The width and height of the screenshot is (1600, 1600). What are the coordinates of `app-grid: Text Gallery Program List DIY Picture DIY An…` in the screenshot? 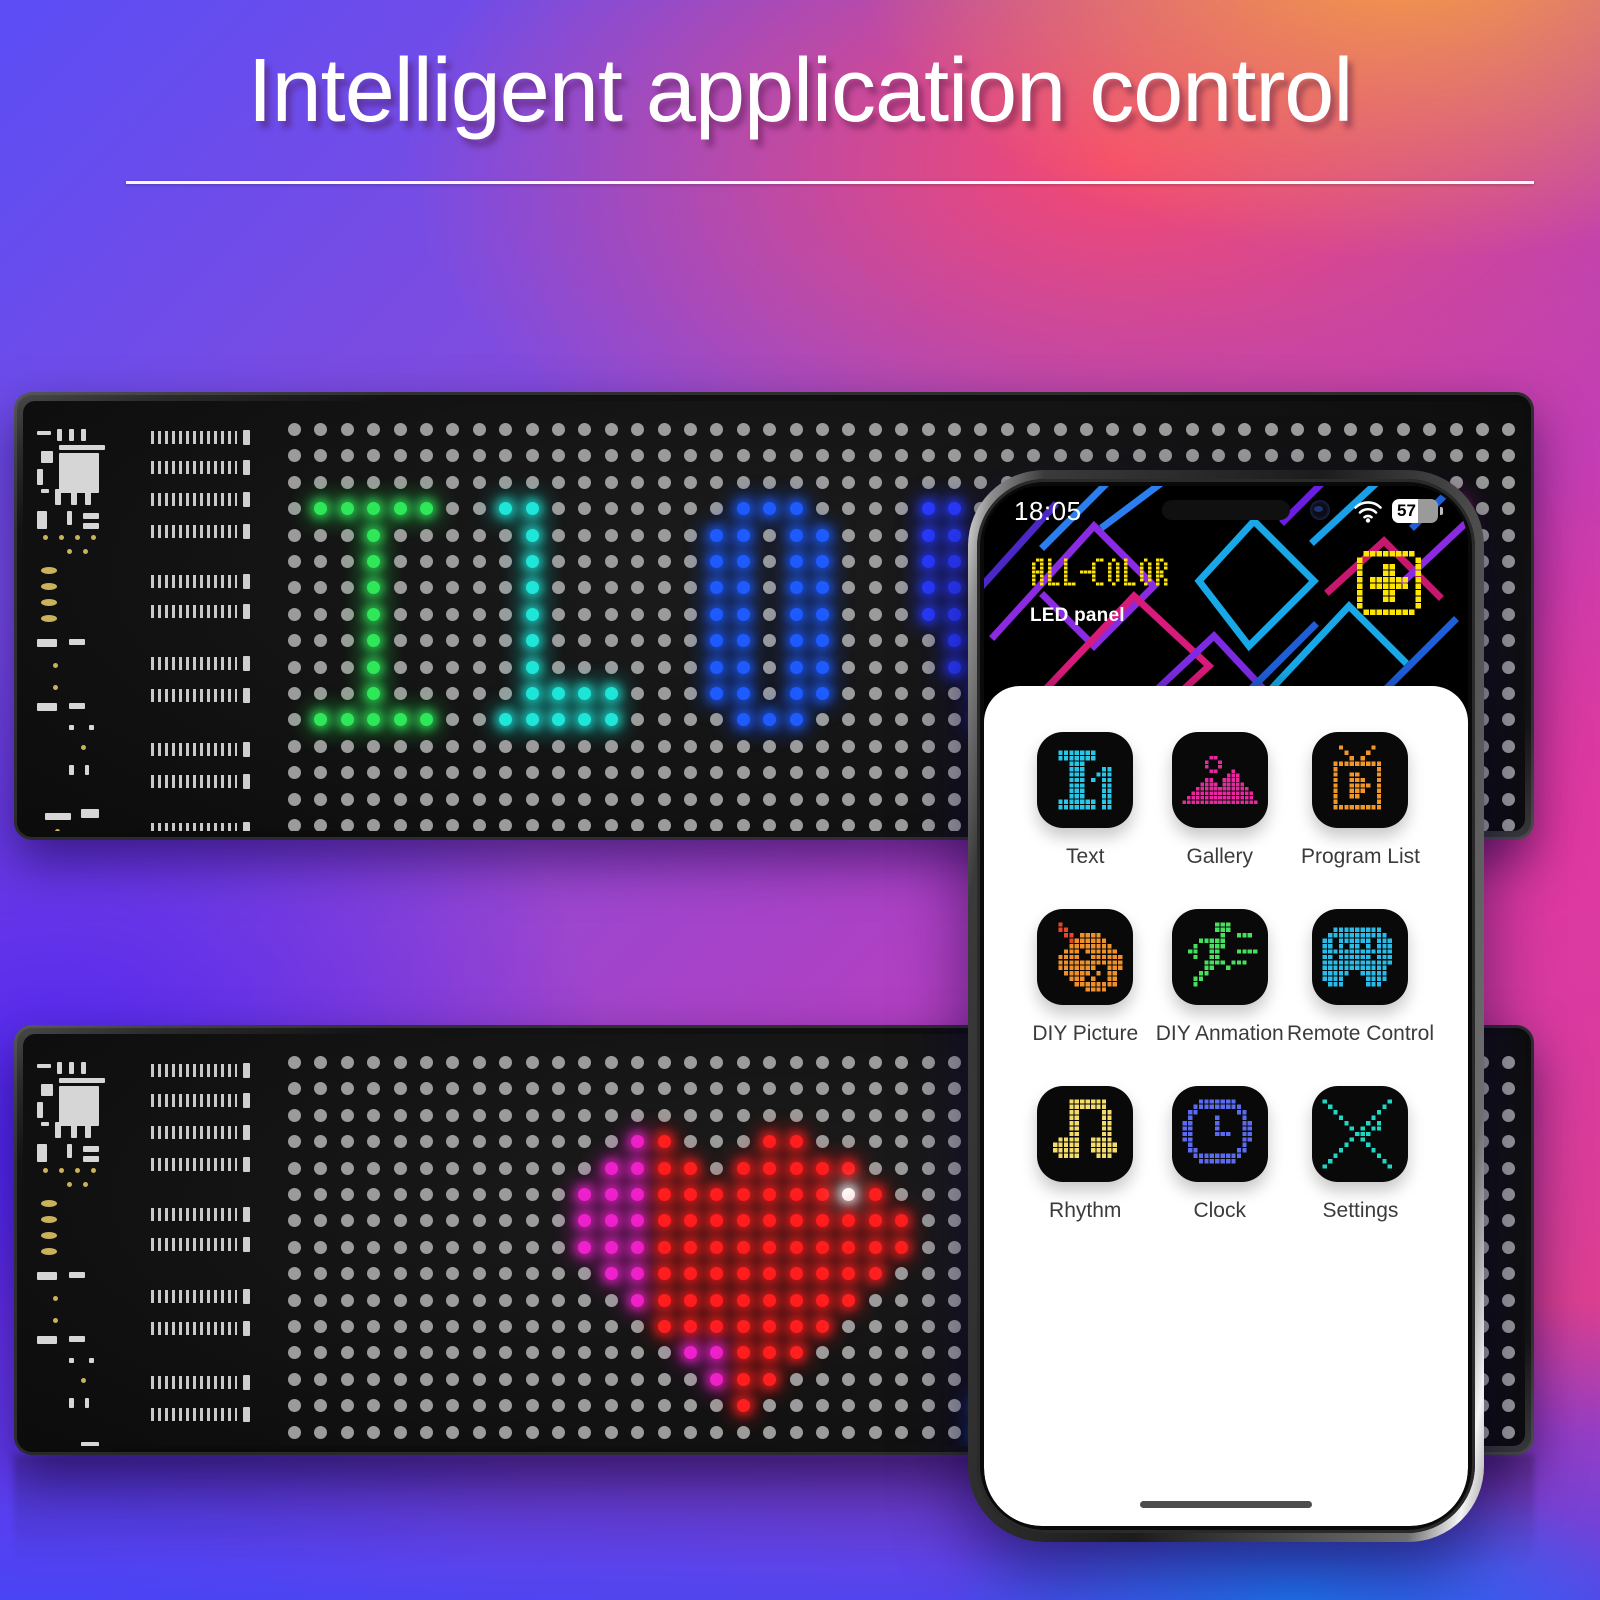 It's located at (1226, 977).